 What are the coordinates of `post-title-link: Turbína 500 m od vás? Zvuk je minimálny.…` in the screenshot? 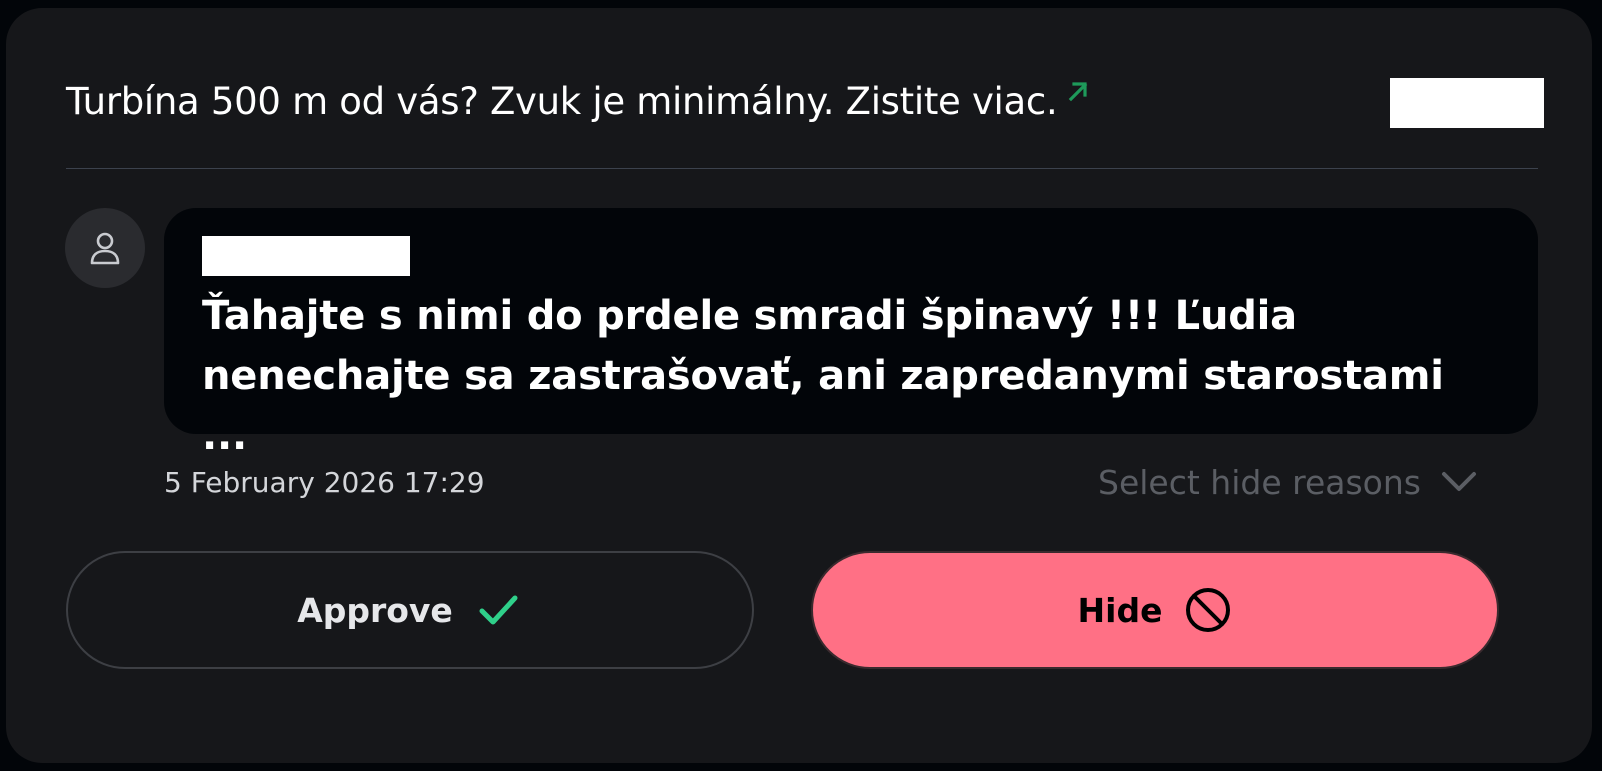 It's located at (578, 101).